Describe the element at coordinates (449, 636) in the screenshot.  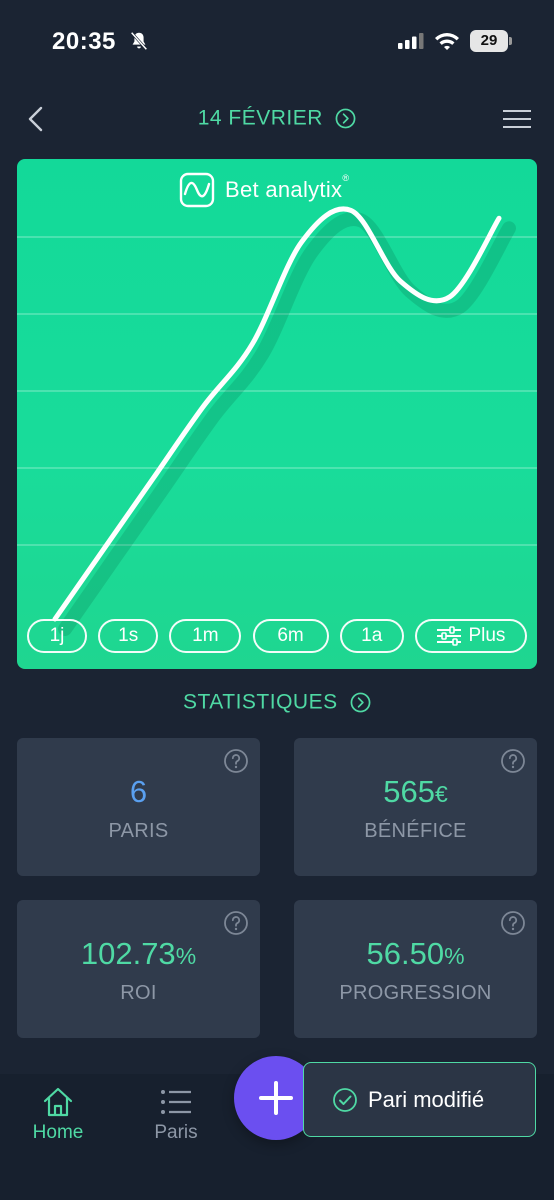
I see `sliders-icon` at that location.